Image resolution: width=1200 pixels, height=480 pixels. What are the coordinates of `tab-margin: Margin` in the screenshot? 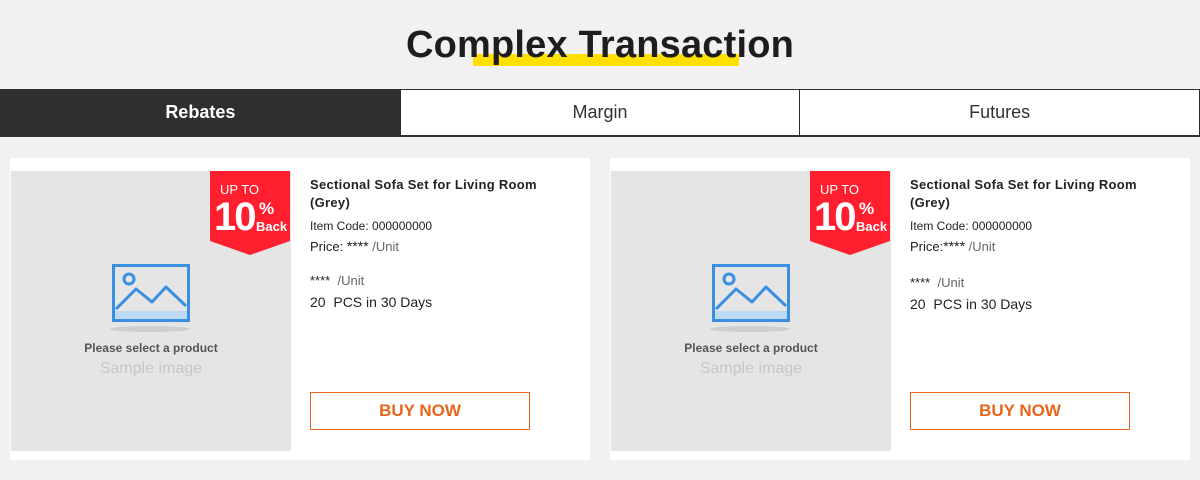 It's located at (600, 113).